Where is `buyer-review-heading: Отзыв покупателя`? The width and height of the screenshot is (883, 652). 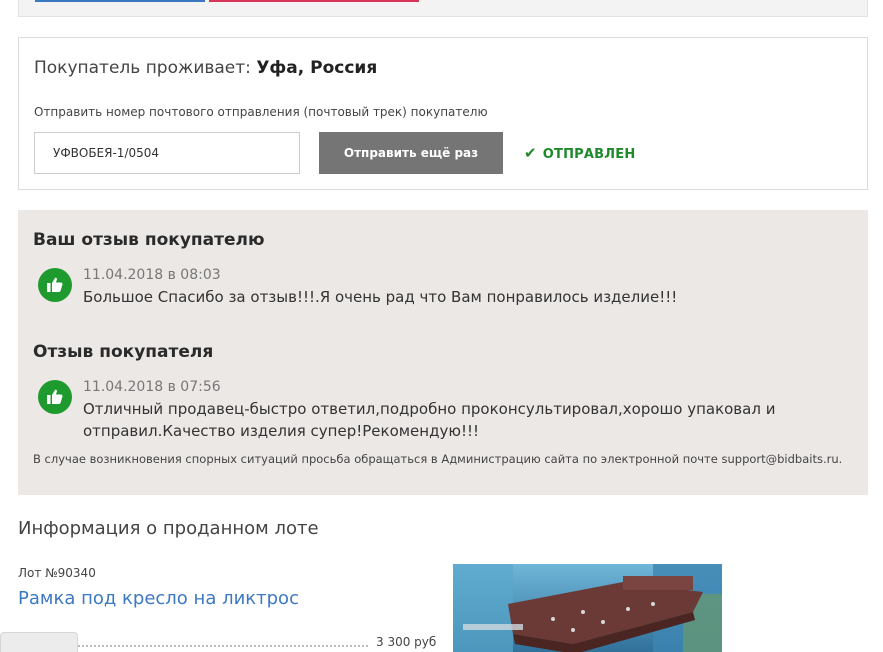 buyer-review-heading: Отзыв покупателя is located at coordinates (123, 352).